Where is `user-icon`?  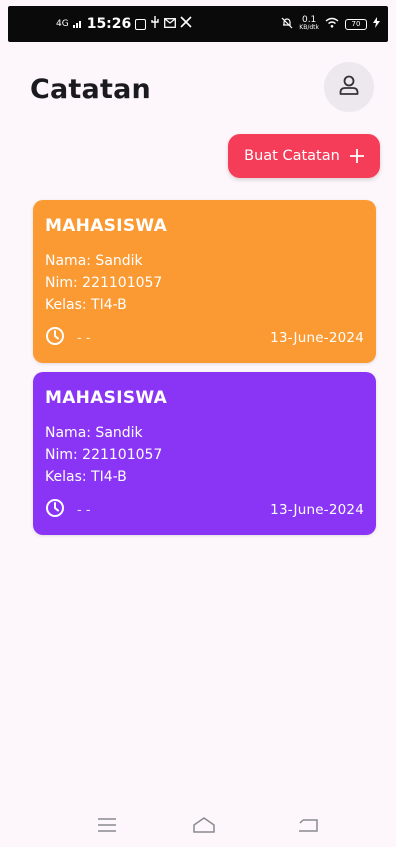 user-icon is located at coordinates (349, 87).